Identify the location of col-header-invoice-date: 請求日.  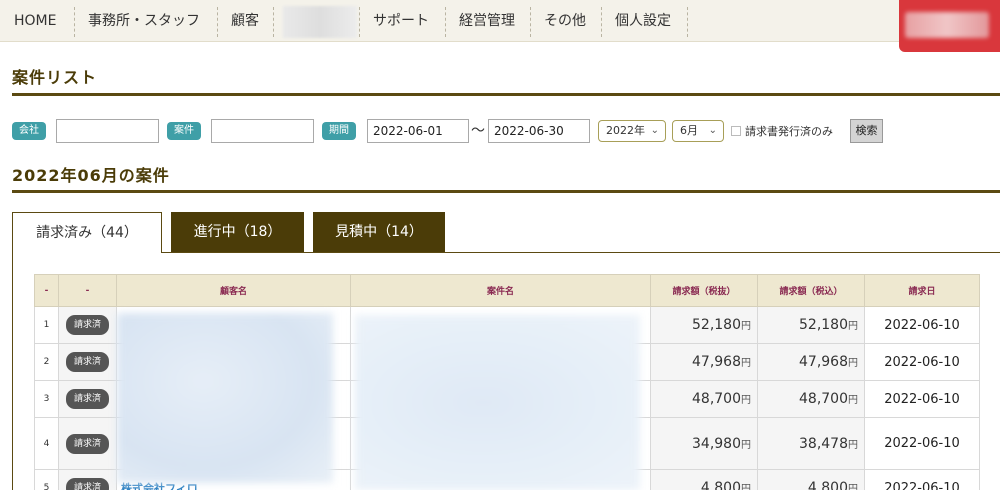
(922, 290).